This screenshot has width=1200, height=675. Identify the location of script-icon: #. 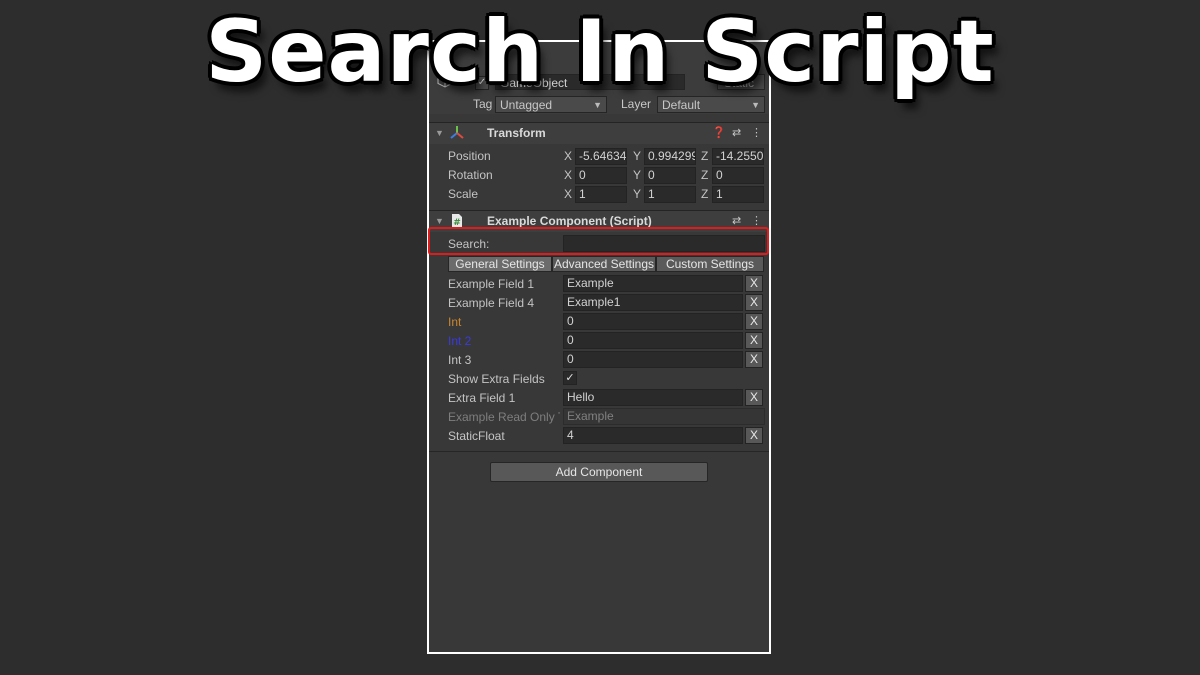
(457, 221).